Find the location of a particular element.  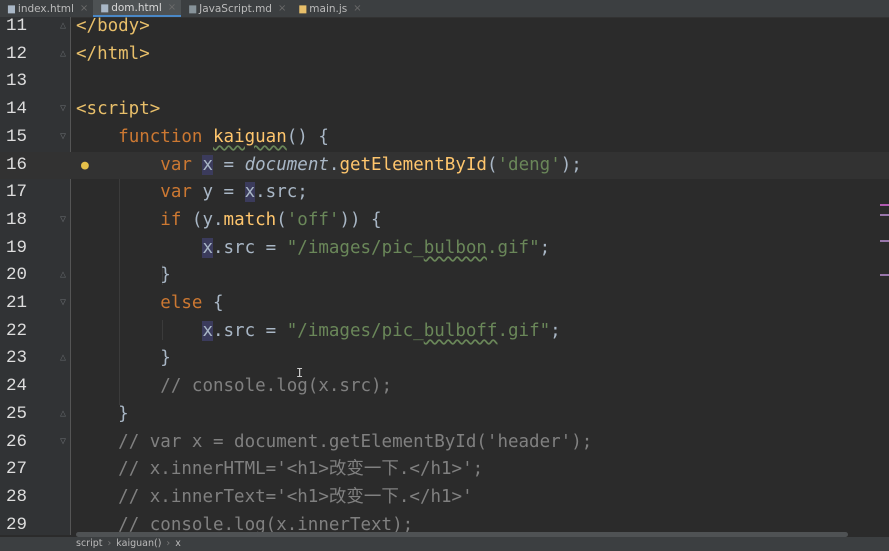

line-number: 27 is located at coordinates (17, 469).